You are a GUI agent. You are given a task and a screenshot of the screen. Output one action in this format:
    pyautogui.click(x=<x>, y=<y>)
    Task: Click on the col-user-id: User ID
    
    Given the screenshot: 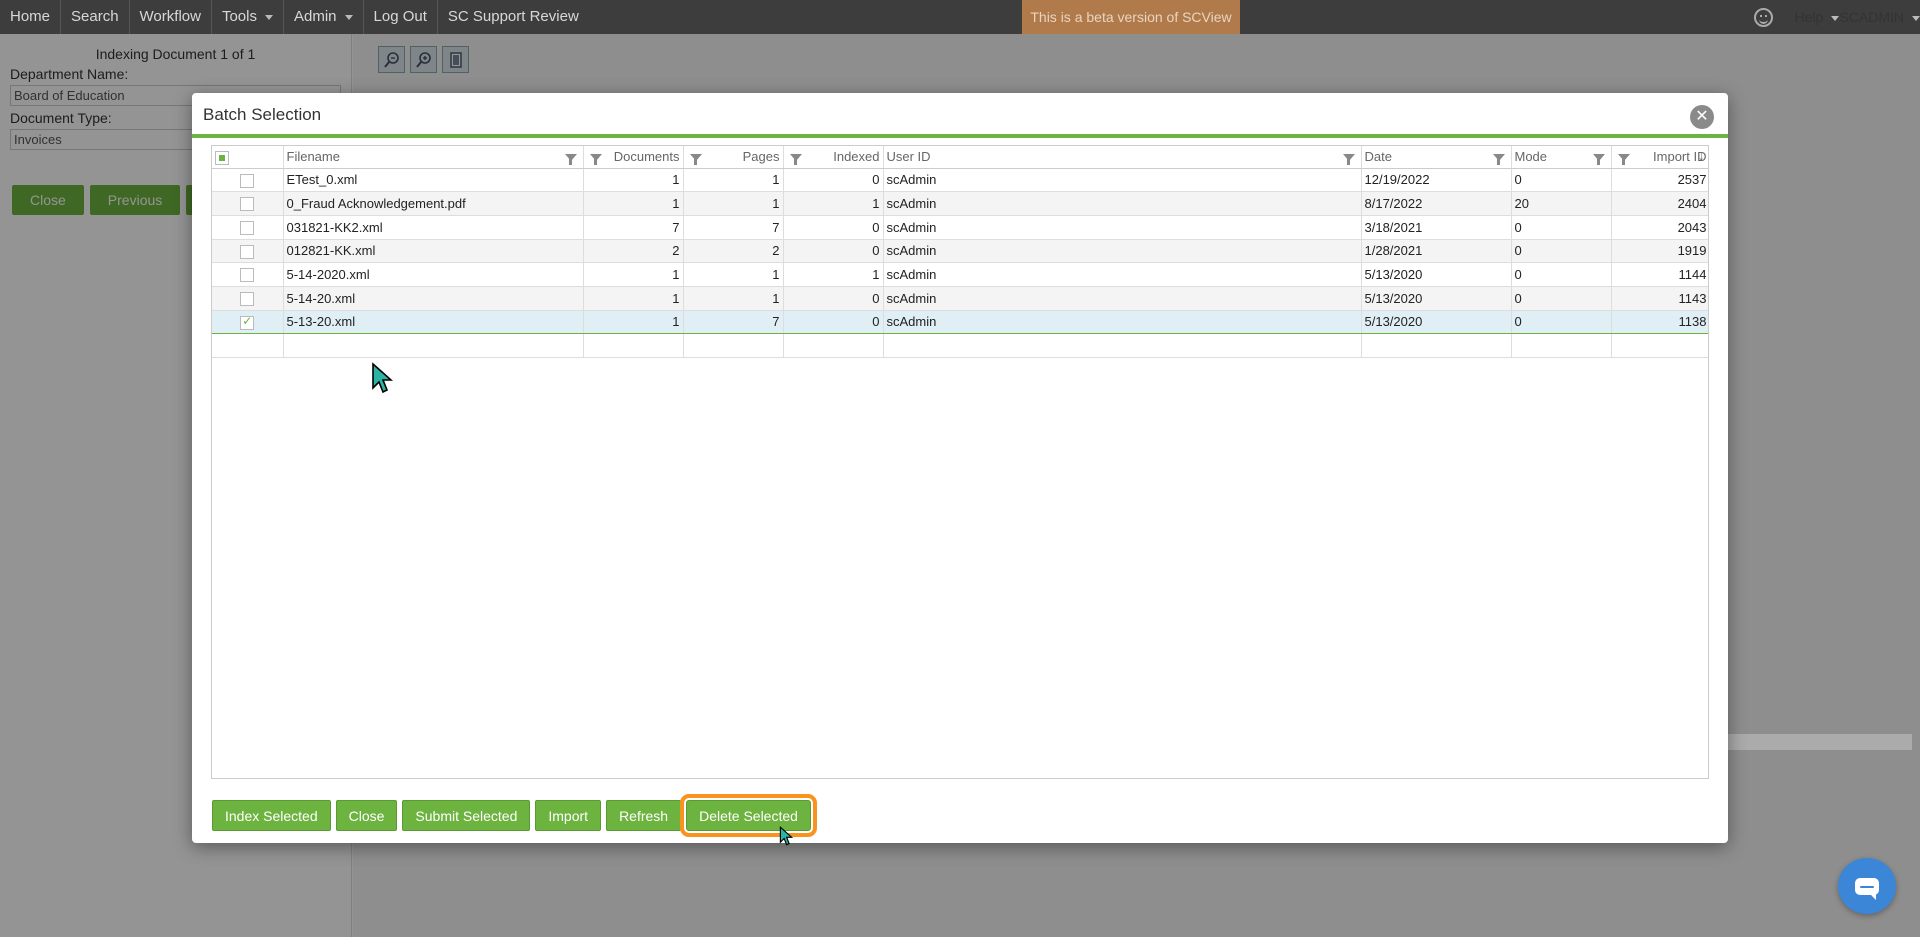 What is the action you would take?
    pyautogui.click(x=1122, y=157)
    